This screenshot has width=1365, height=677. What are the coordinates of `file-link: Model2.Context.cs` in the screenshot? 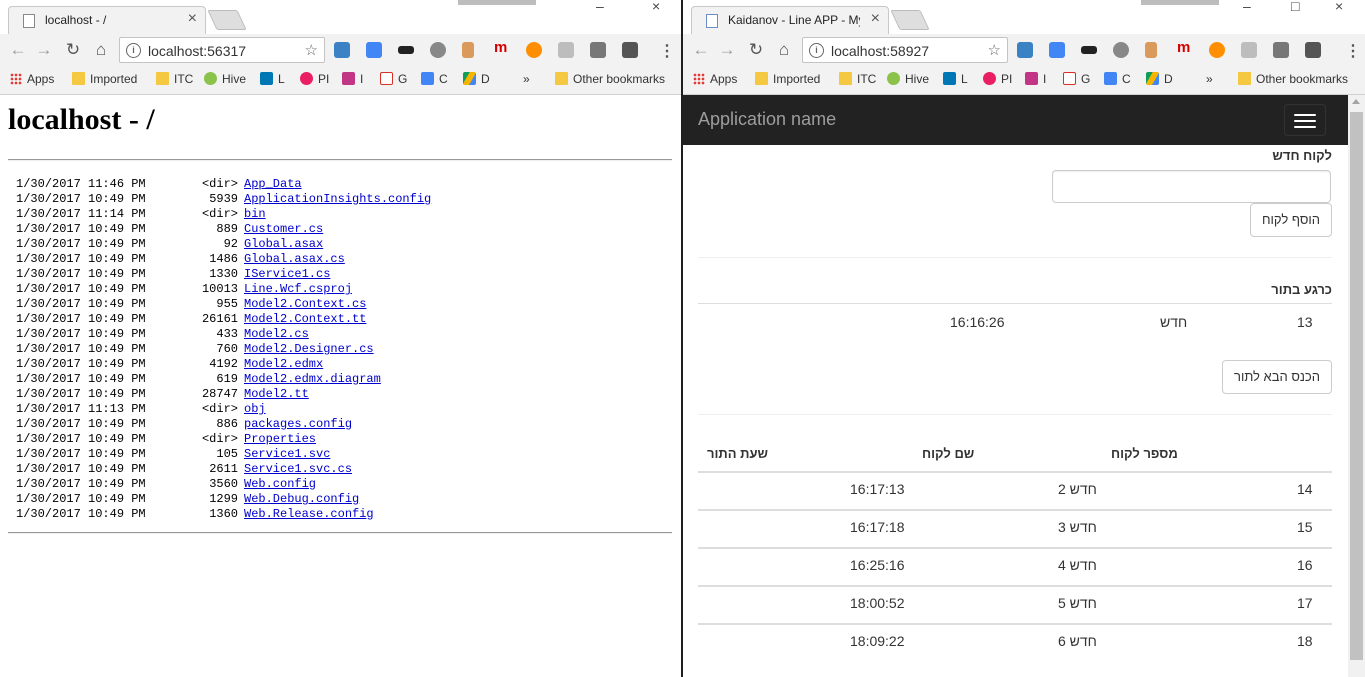 It's located at (305, 304).